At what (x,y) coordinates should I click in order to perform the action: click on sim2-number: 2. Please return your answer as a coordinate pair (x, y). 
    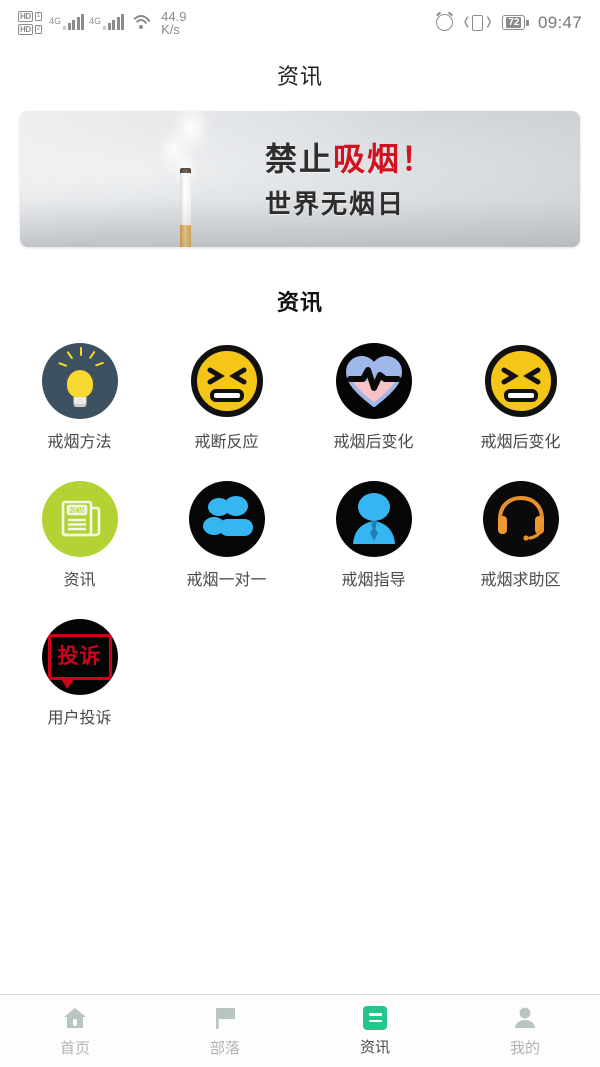
    Looking at the image, I should click on (38, 29).